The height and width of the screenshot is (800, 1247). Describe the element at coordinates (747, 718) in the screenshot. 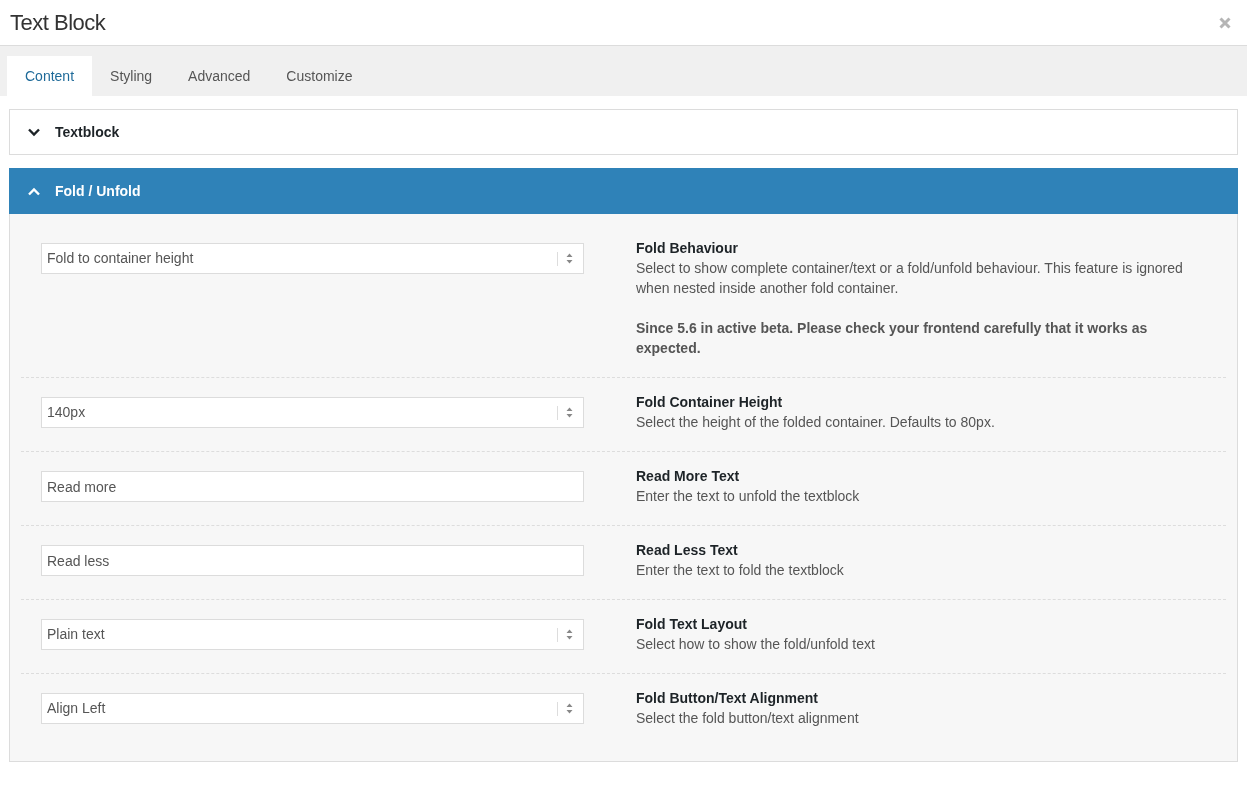

I see `field-description: Select the fold button/text alignment` at that location.